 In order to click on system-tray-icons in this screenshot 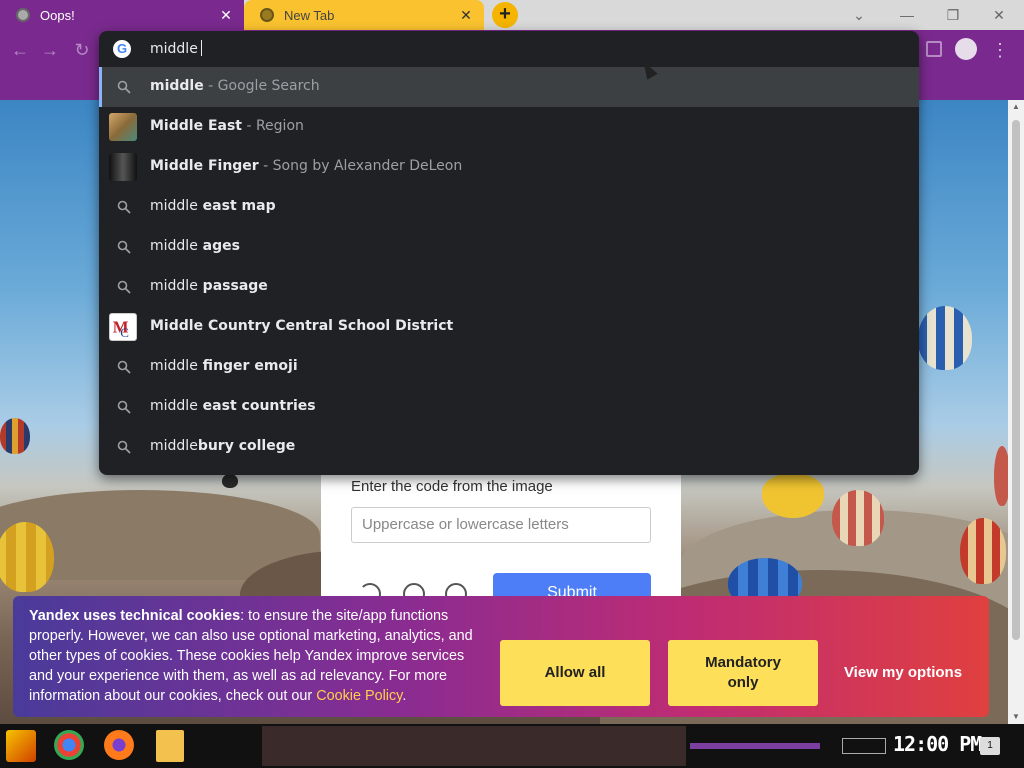, I will do `click(864, 746)`.